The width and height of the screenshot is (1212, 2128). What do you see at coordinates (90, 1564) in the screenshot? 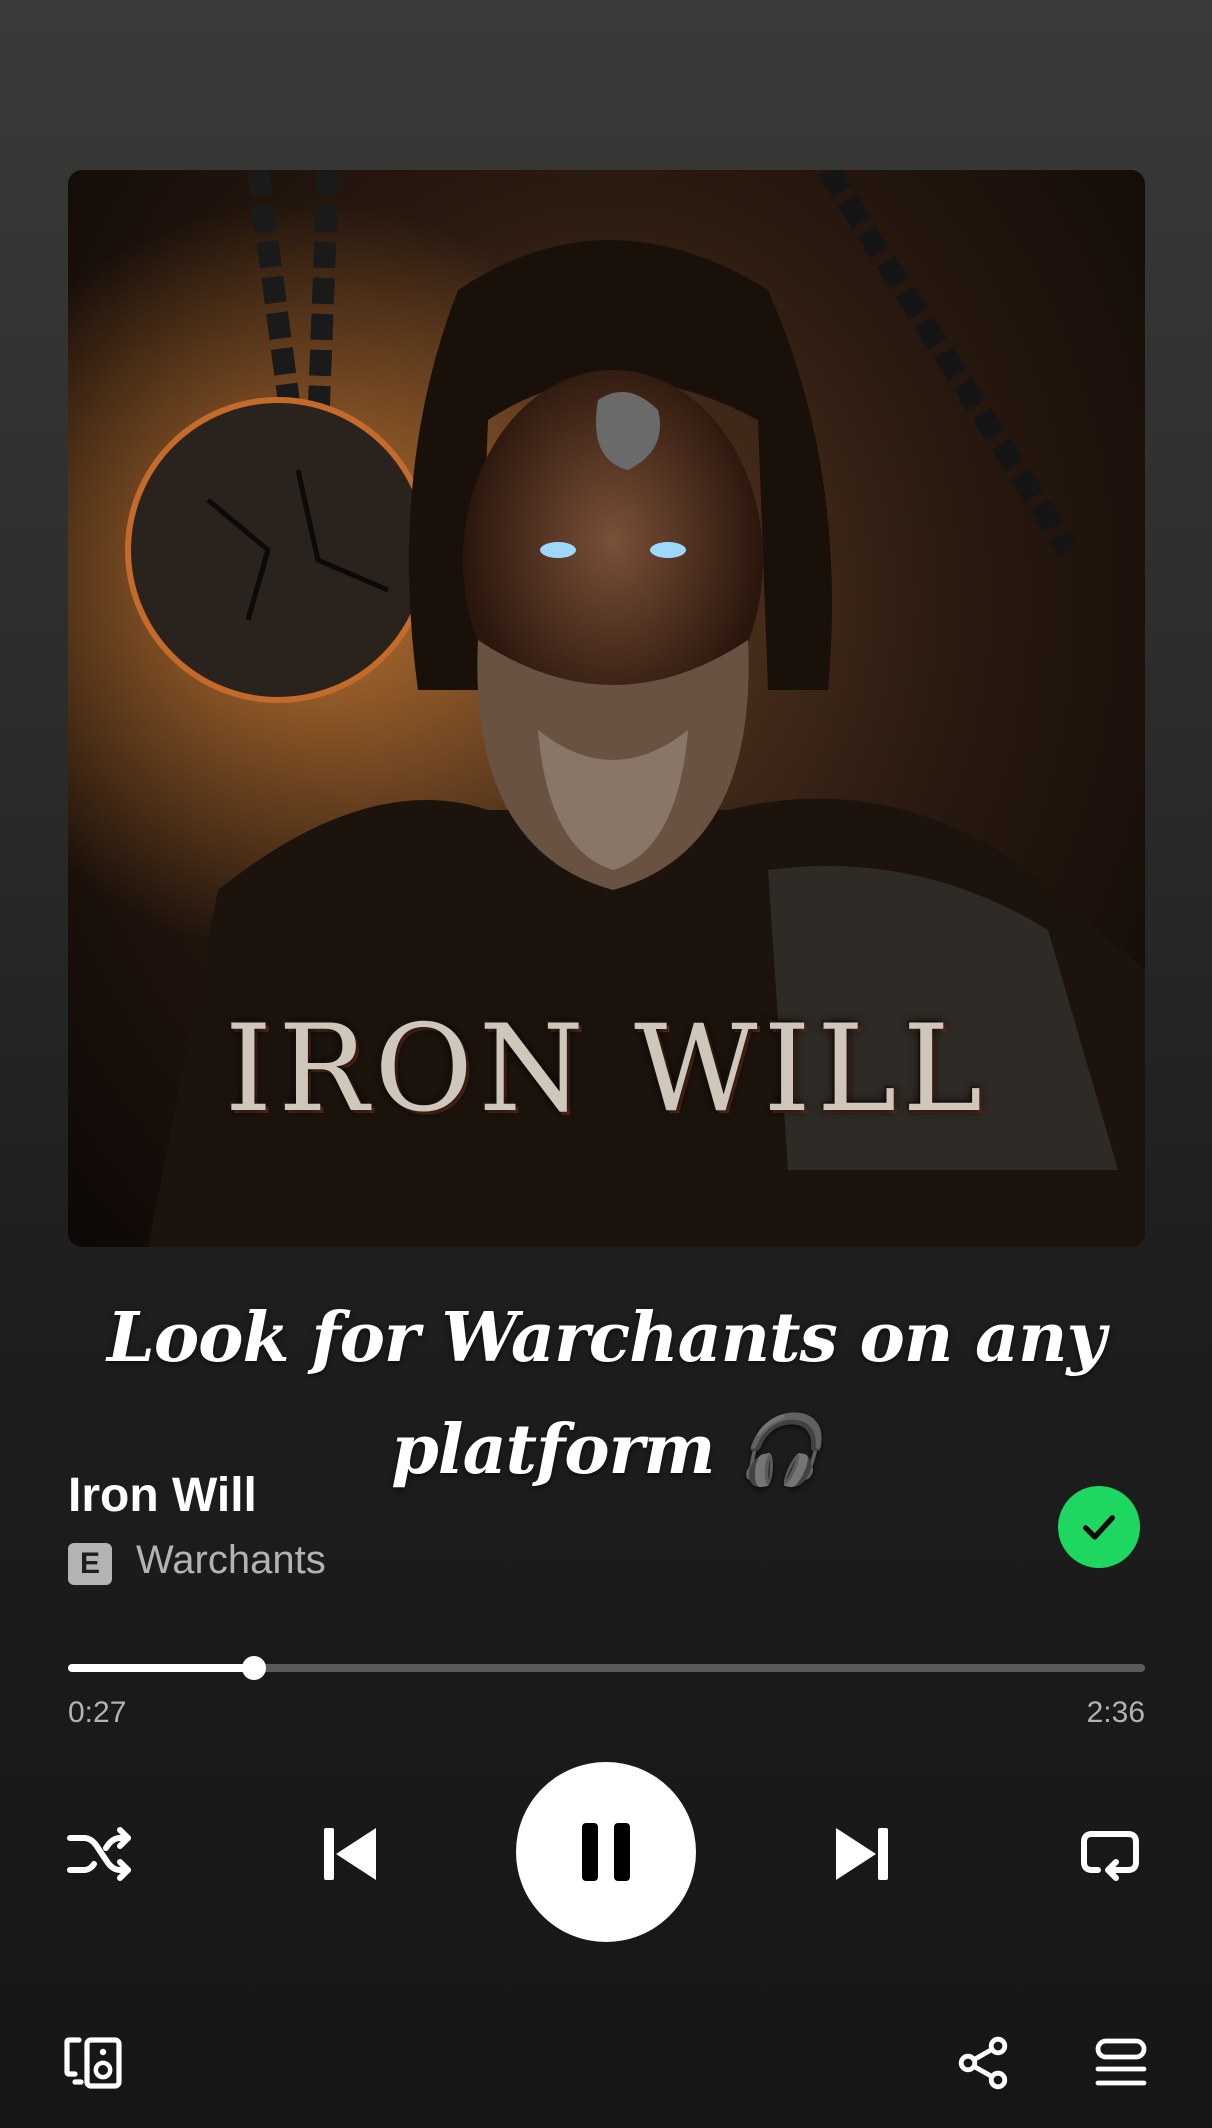
I see `explicit-badge: E` at bounding box center [90, 1564].